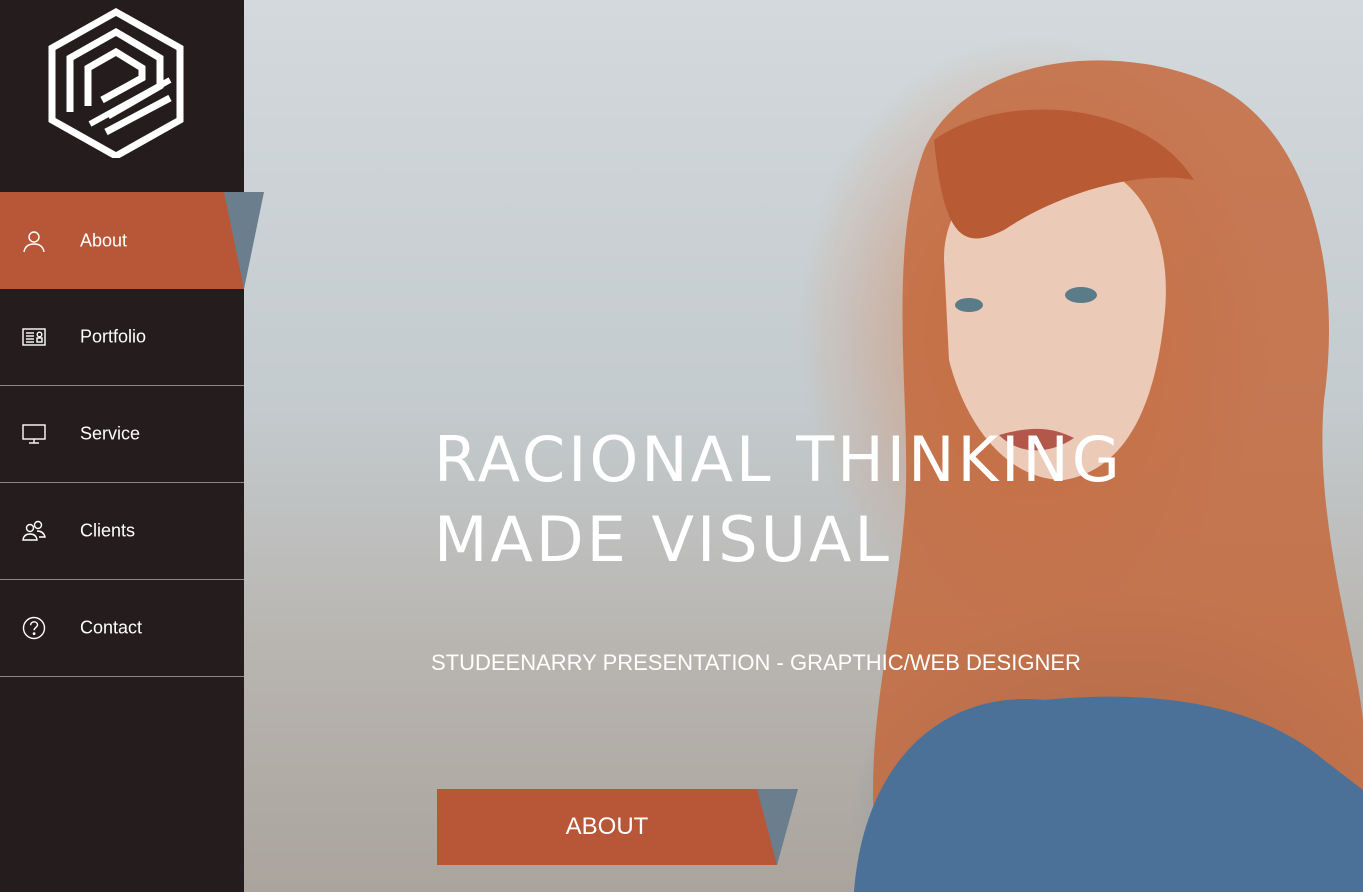 This screenshot has width=1363, height=892. What do you see at coordinates (108, 530) in the screenshot?
I see `sidebar-item-label: Clients` at bounding box center [108, 530].